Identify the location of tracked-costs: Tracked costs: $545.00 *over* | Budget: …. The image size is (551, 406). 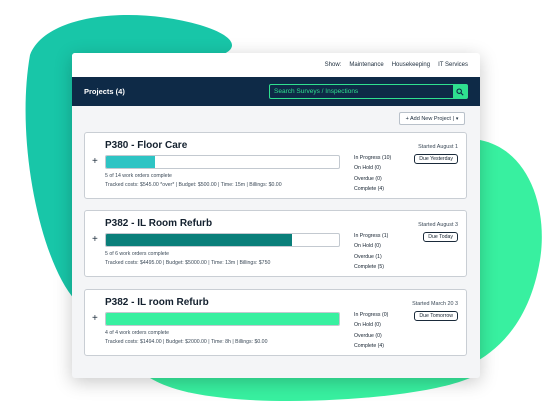
(193, 185).